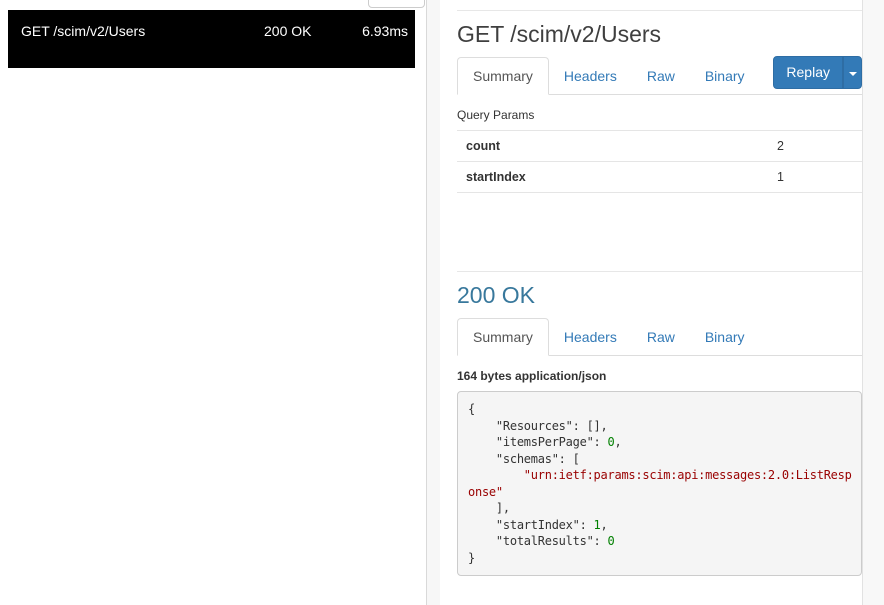 This screenshot has width=884, height=605. I want to click on query-params-table: count 2 startIndex 1, so click(659, 161).